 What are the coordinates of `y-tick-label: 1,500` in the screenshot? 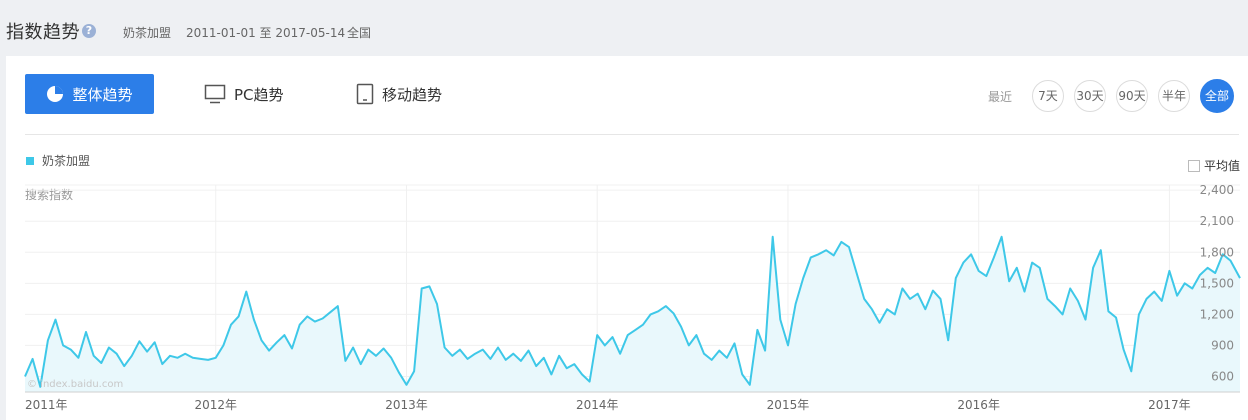 It's located at (1217, 283).